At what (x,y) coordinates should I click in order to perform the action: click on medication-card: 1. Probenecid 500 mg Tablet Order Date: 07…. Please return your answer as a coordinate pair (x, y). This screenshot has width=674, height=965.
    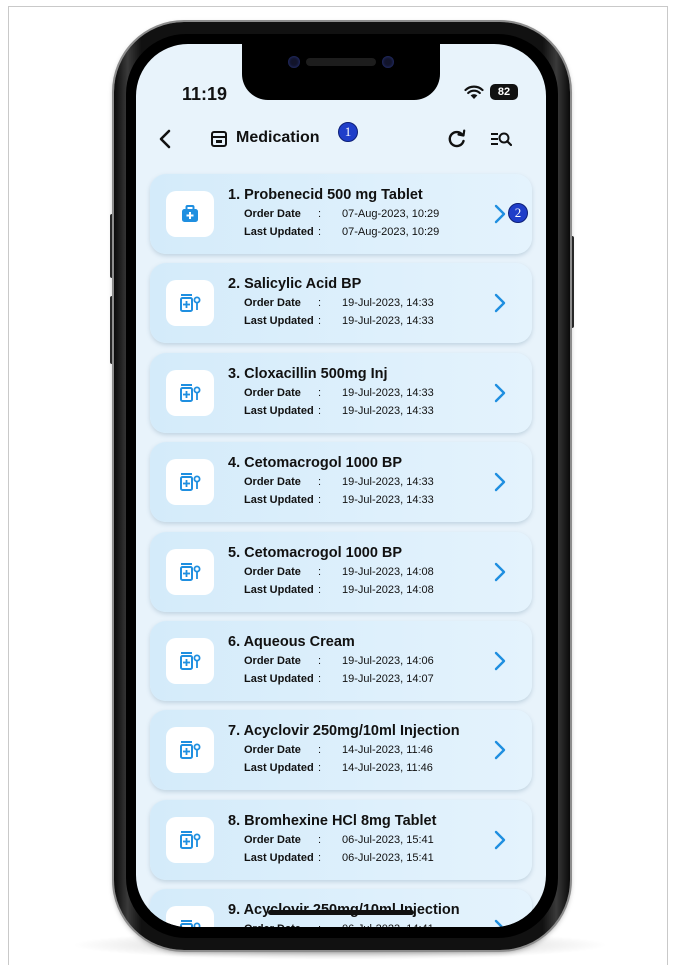
    Looking at the image, I should click on (341, 214).